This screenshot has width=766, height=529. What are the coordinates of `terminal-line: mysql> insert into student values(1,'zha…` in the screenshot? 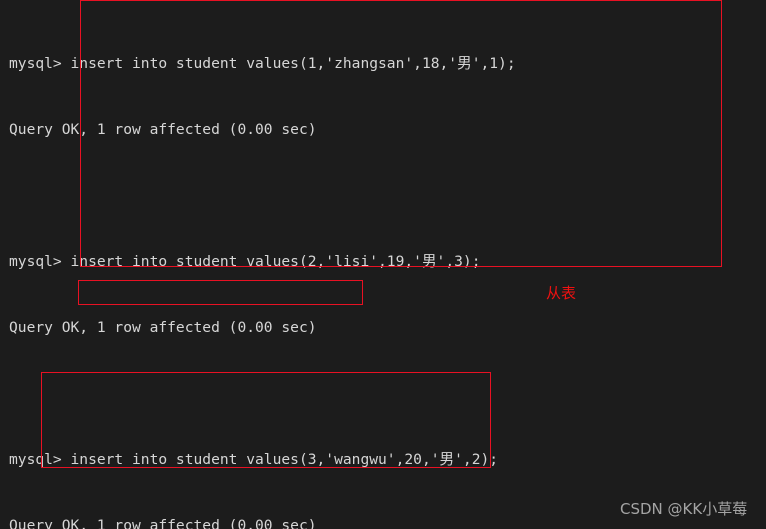 It's located at (262, 63).